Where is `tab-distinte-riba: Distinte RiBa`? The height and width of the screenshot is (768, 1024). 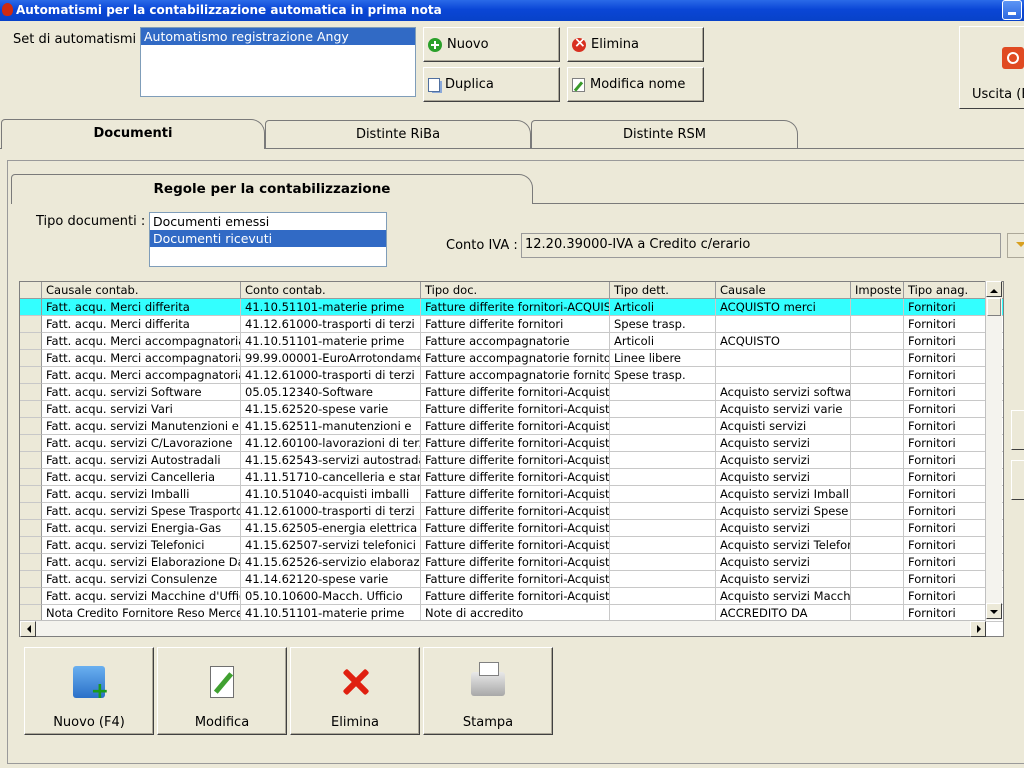 tab-distinte-riba: Distinte RiBa is located at coordinates (398, 134).